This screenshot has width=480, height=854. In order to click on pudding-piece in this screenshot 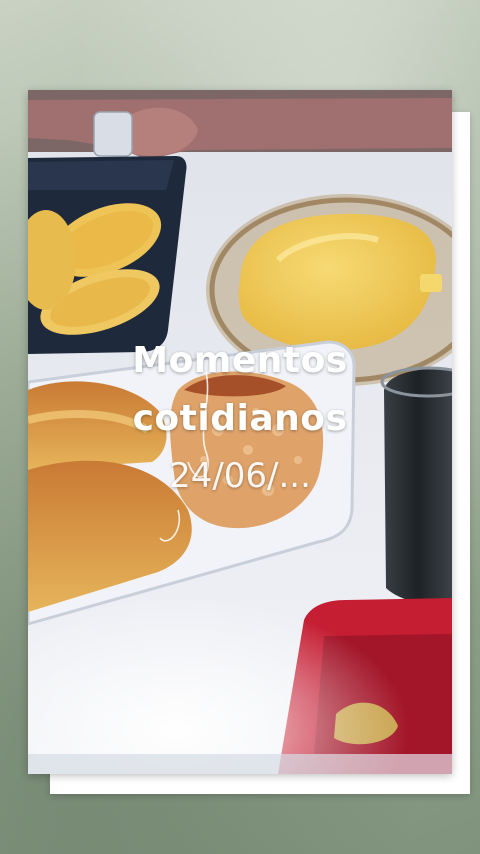, I will do `click(431, 283)`.